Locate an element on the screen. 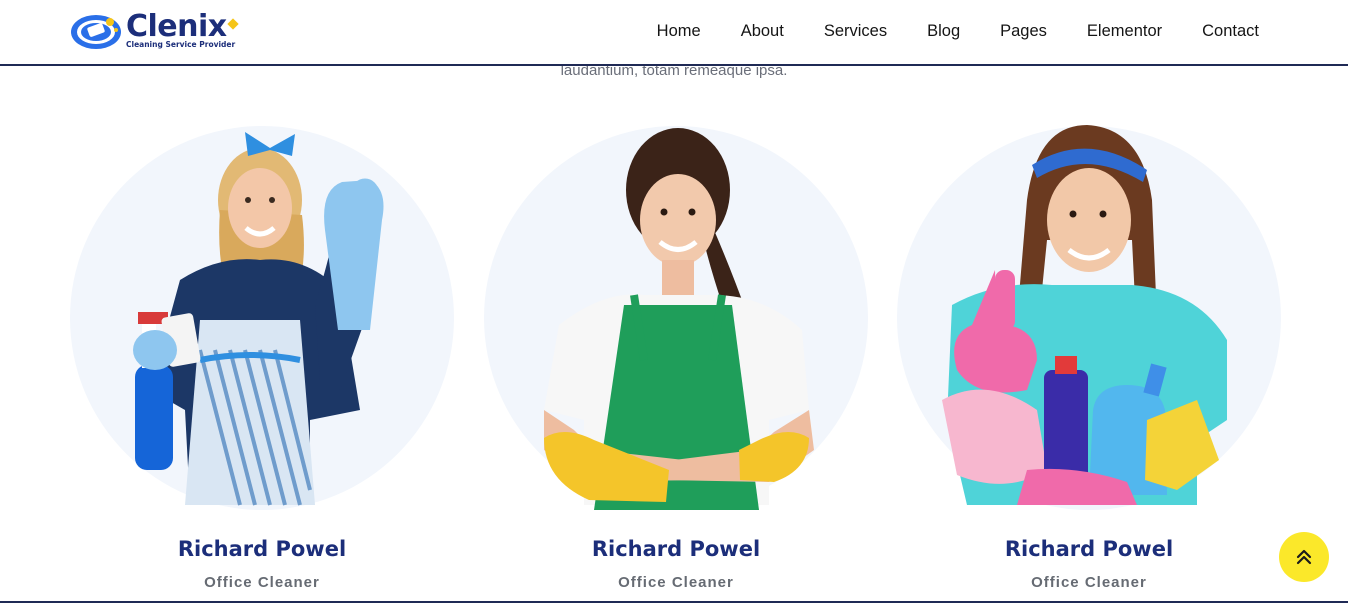  nav-pages: Pages is located at coordinates (1023, 31).